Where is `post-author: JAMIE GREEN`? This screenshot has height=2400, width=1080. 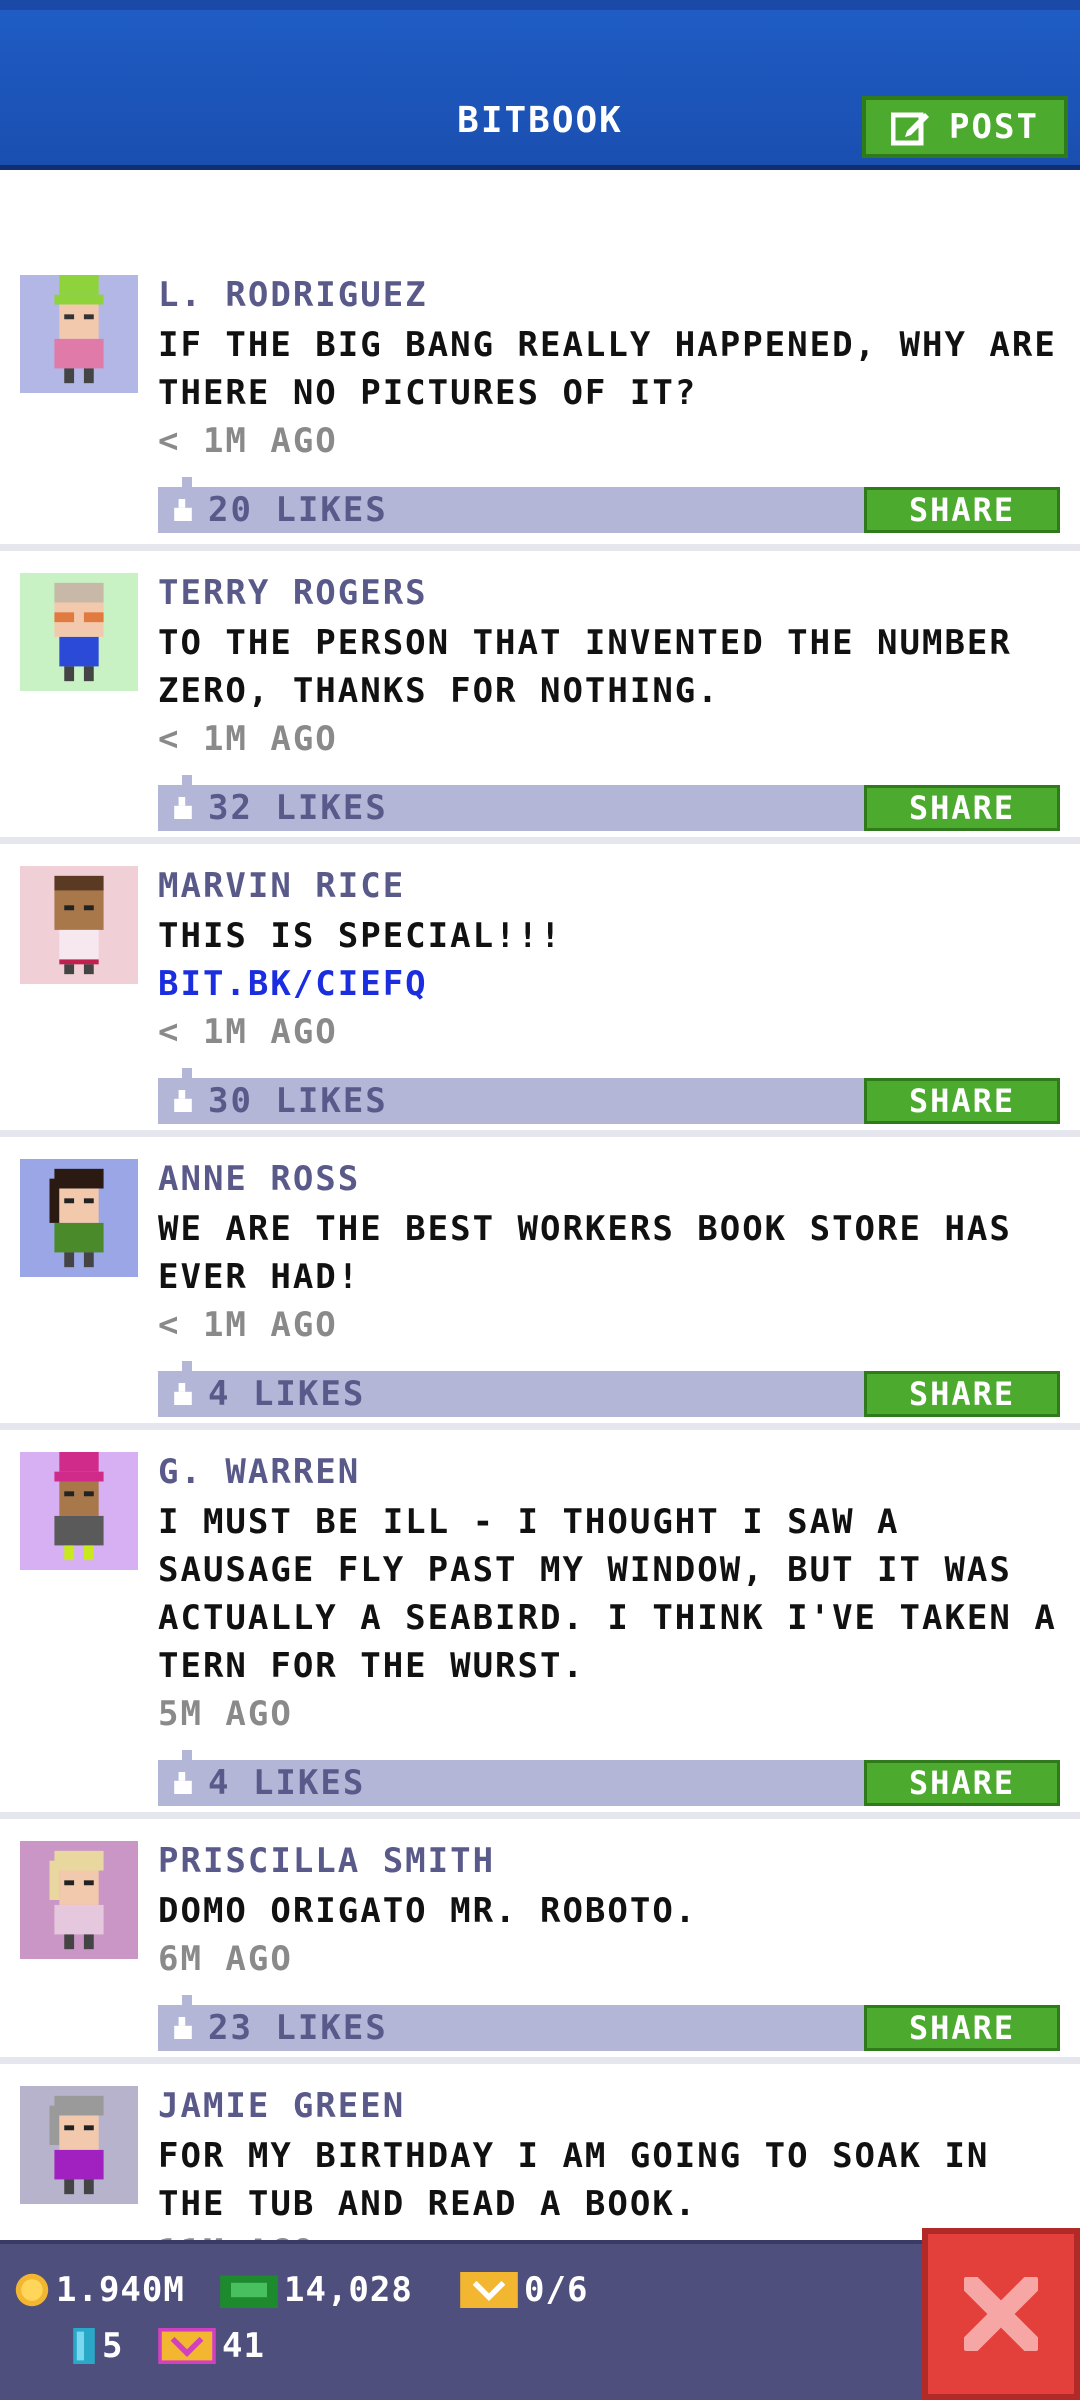
post-author: JAMIE GREEN is located at coordinates (609, 2106).